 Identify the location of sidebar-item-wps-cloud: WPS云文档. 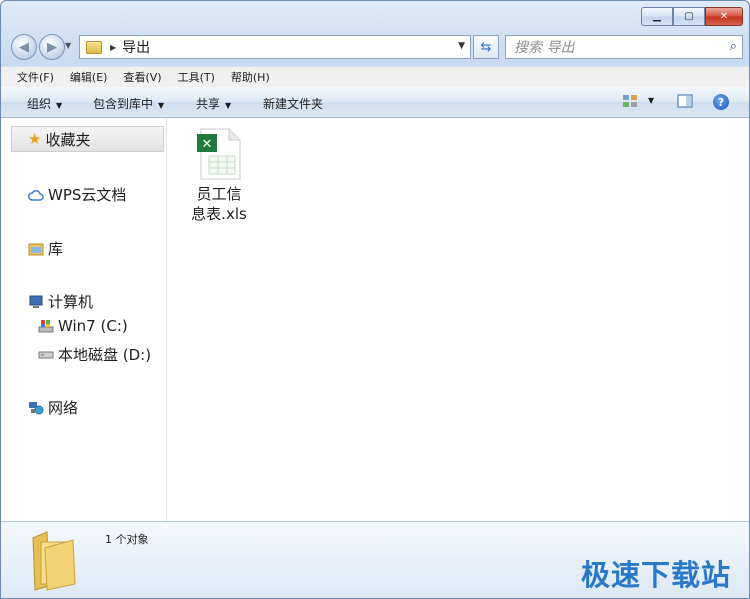
(77, 194).